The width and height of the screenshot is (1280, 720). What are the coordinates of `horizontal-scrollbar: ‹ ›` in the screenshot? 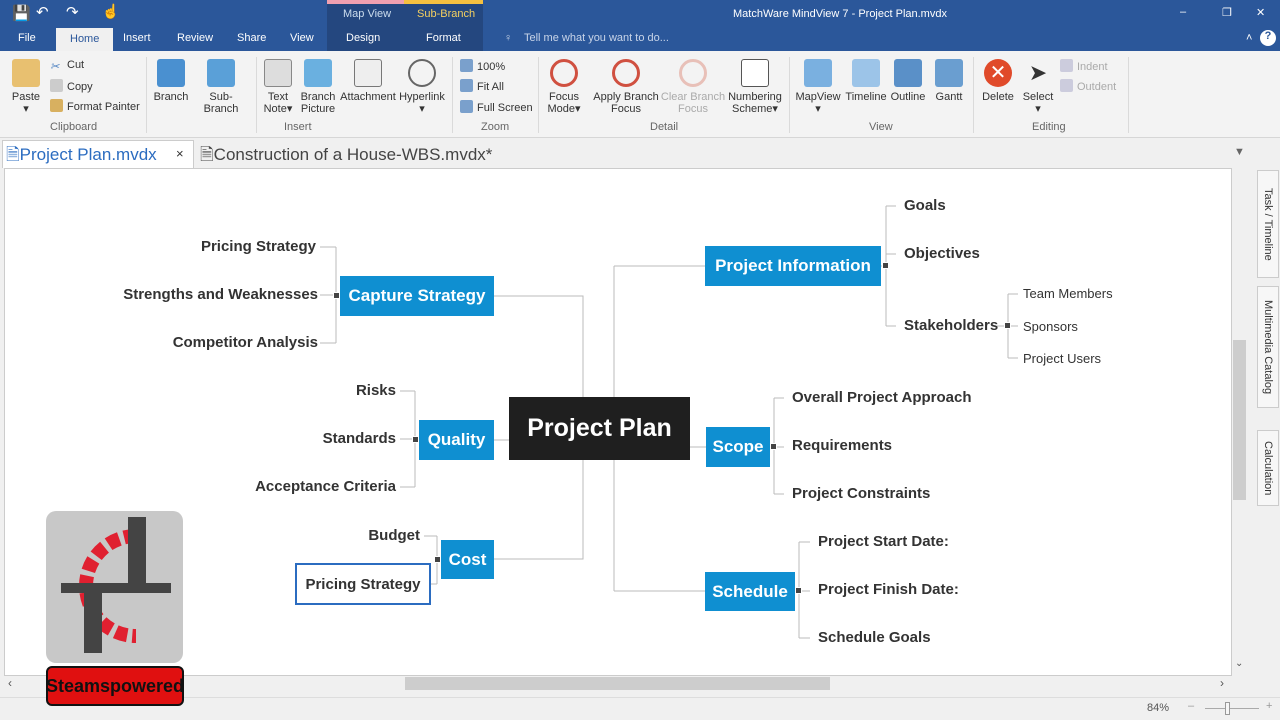 It's located at (618, 684).